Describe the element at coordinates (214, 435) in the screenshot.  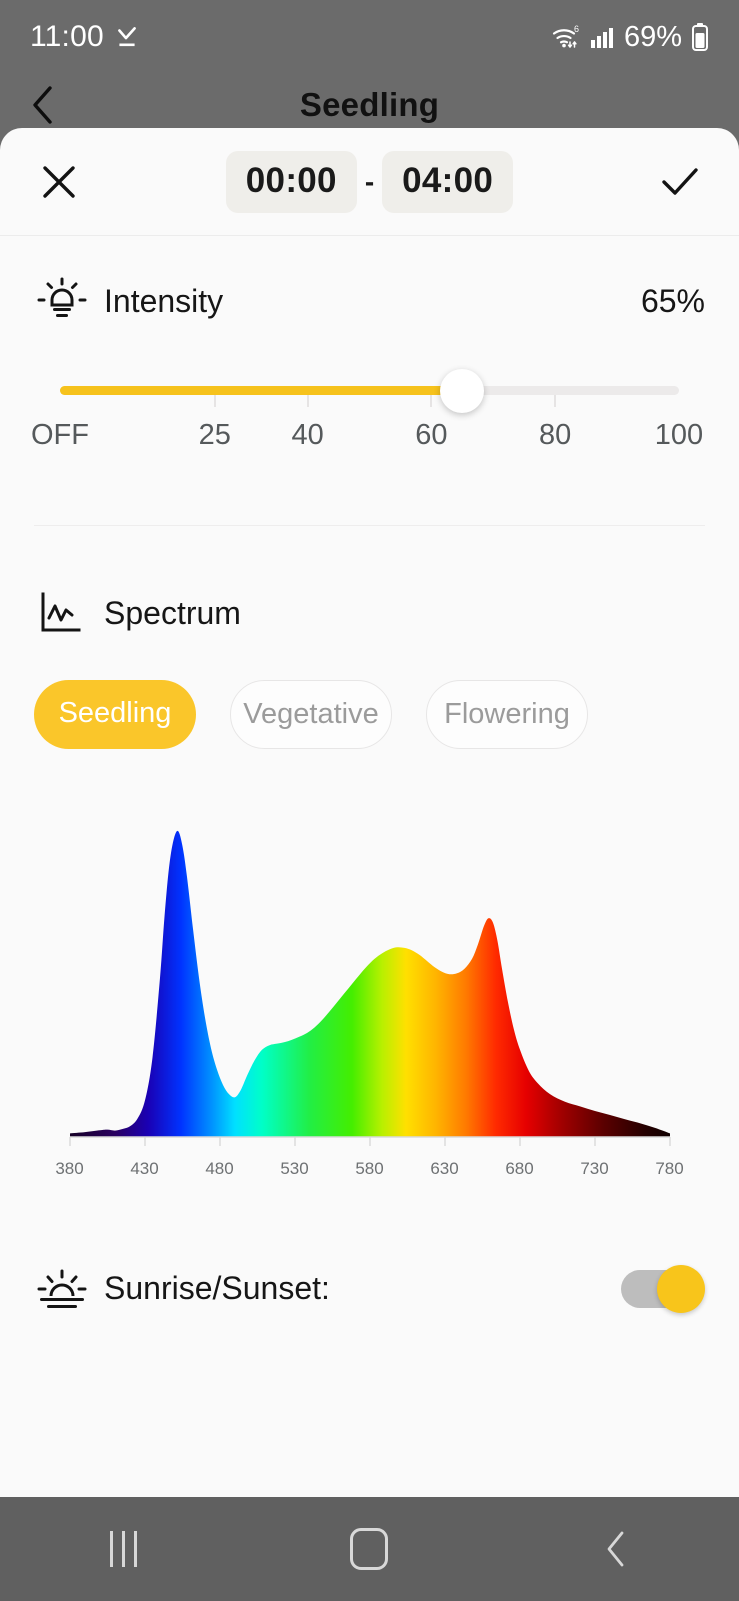
I see `slider-tick-25: 25` at that location.